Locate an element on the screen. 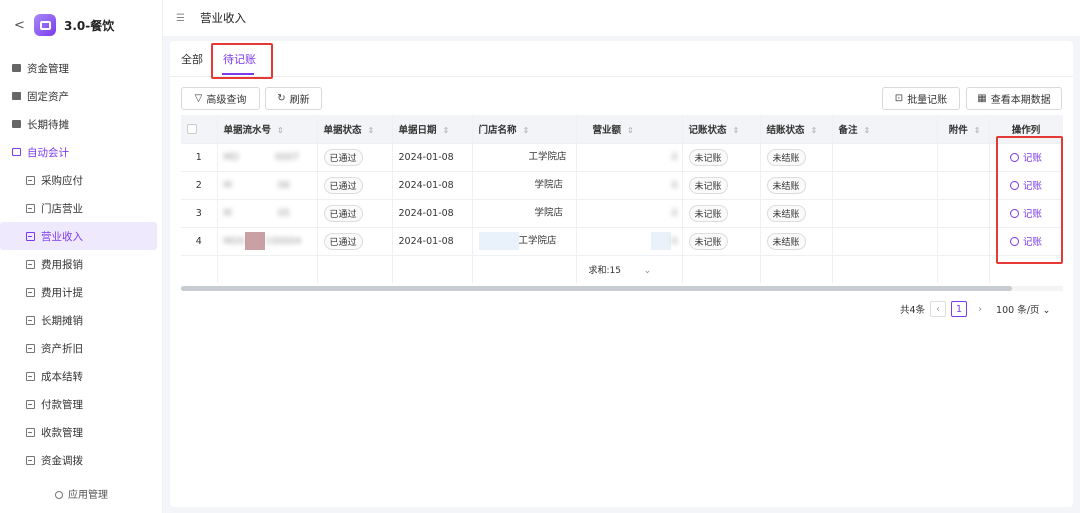 The image size is (1080, 513). sum-label: 求和:15 is located at coordinates (605, 270).